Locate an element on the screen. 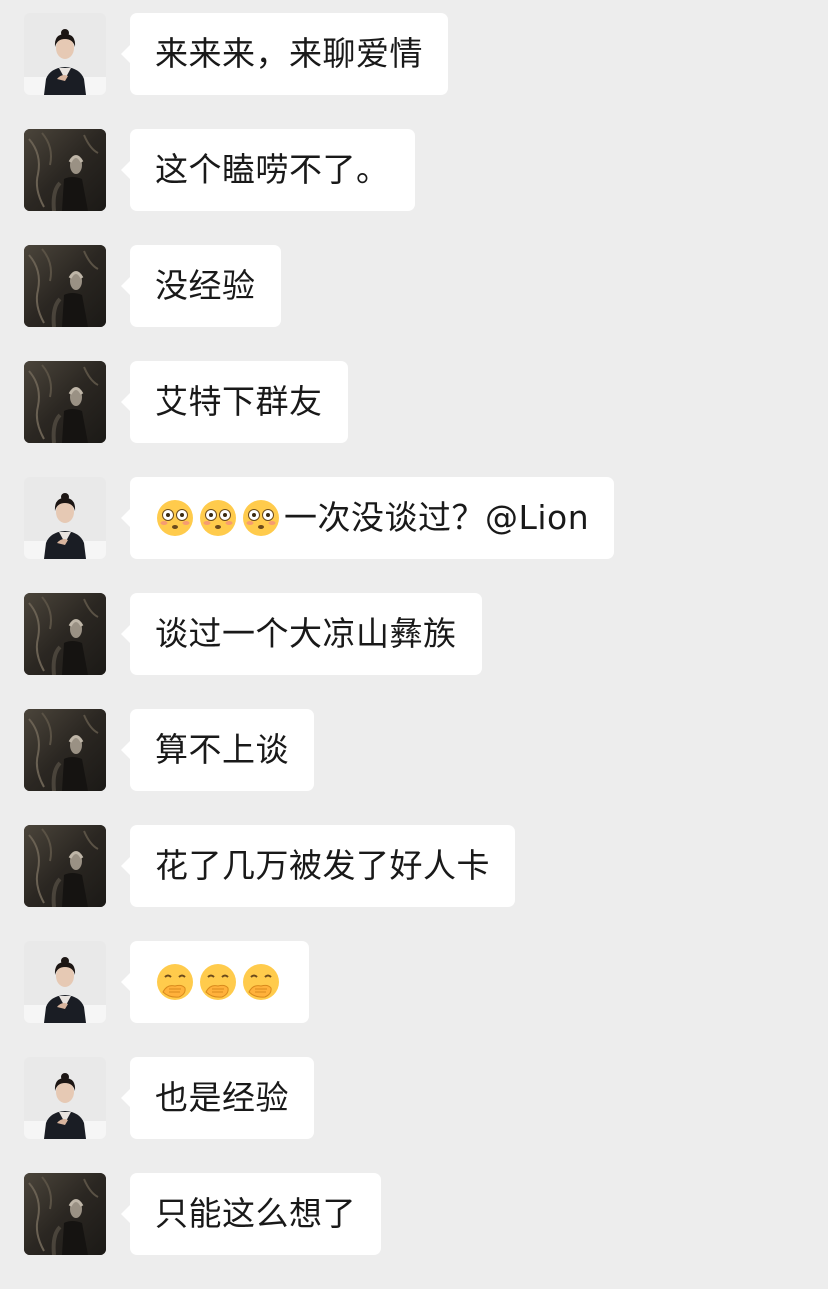 The image size is (828, 1289). message-text: 算不上谈 is located at coordinates (222, 749).